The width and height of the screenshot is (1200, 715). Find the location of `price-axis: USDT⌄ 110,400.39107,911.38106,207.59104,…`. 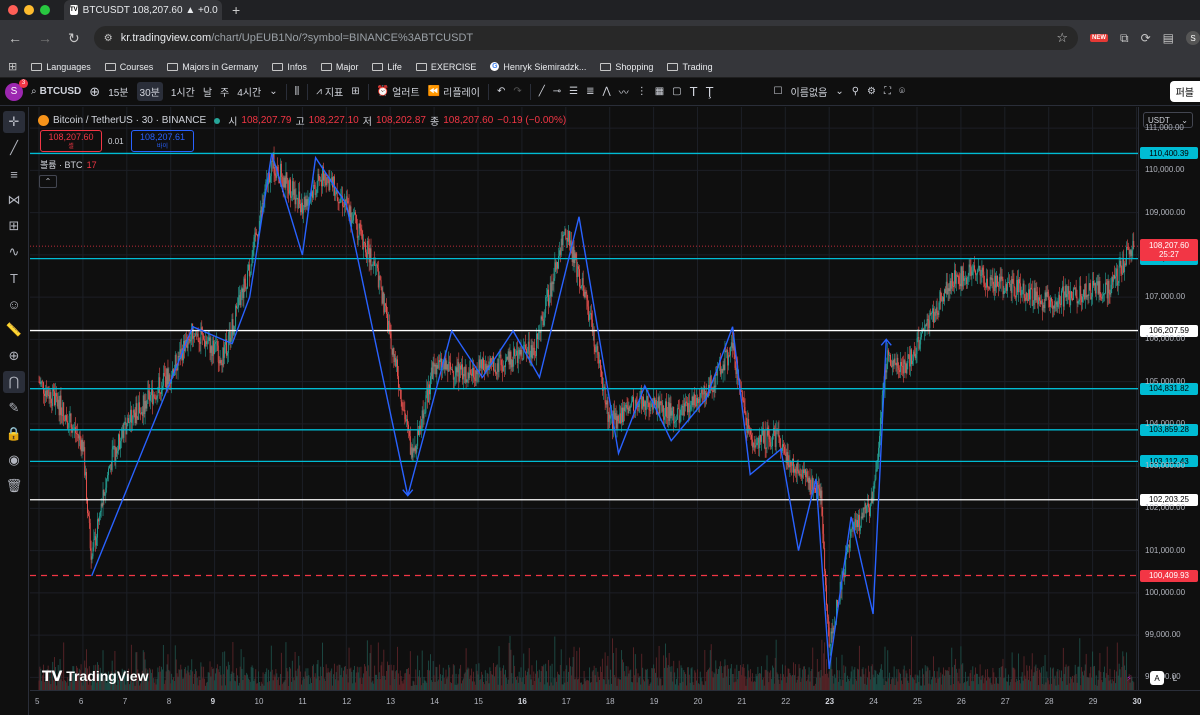

price-axis: USDT⌄ 110,400.39107,911.38106,207.59104,… is located at coordinates (1169, 398).